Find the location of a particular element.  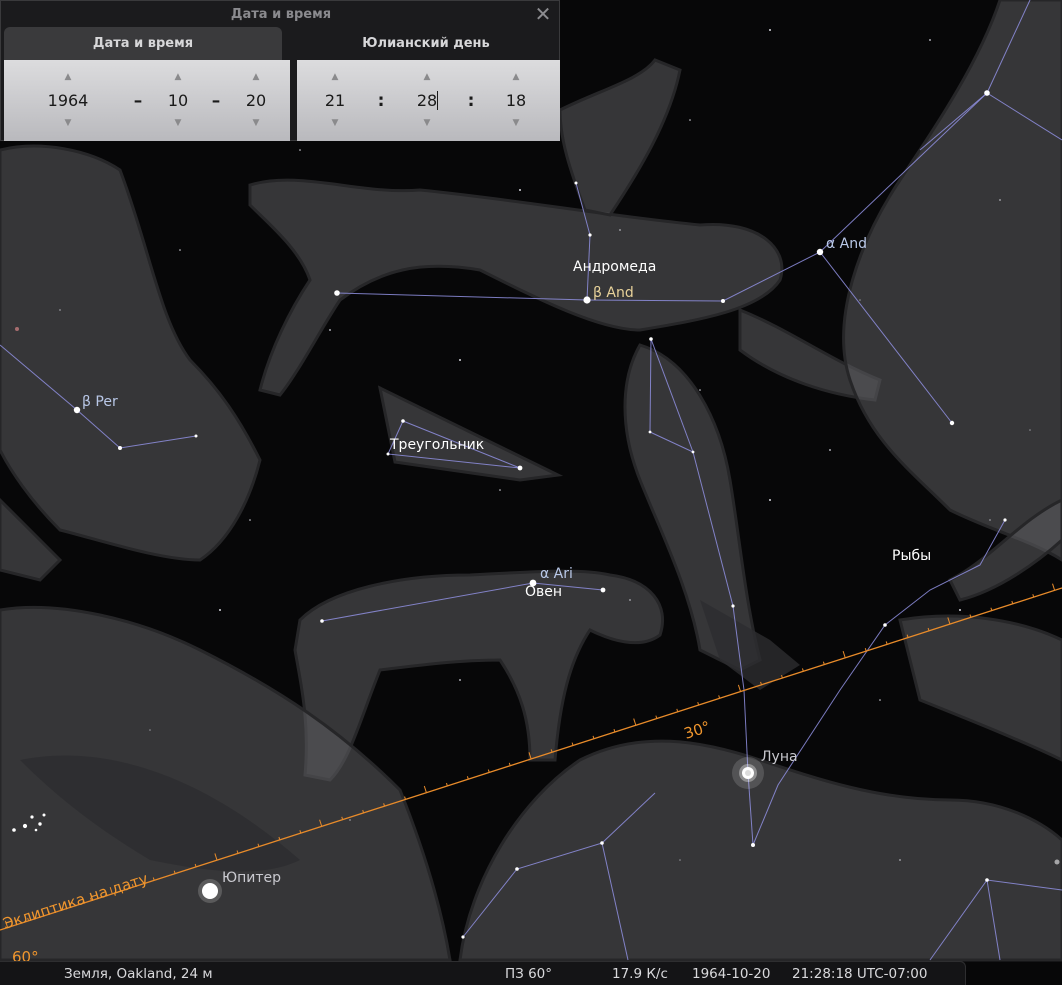

jupiter is located at coordinates (210, 891).